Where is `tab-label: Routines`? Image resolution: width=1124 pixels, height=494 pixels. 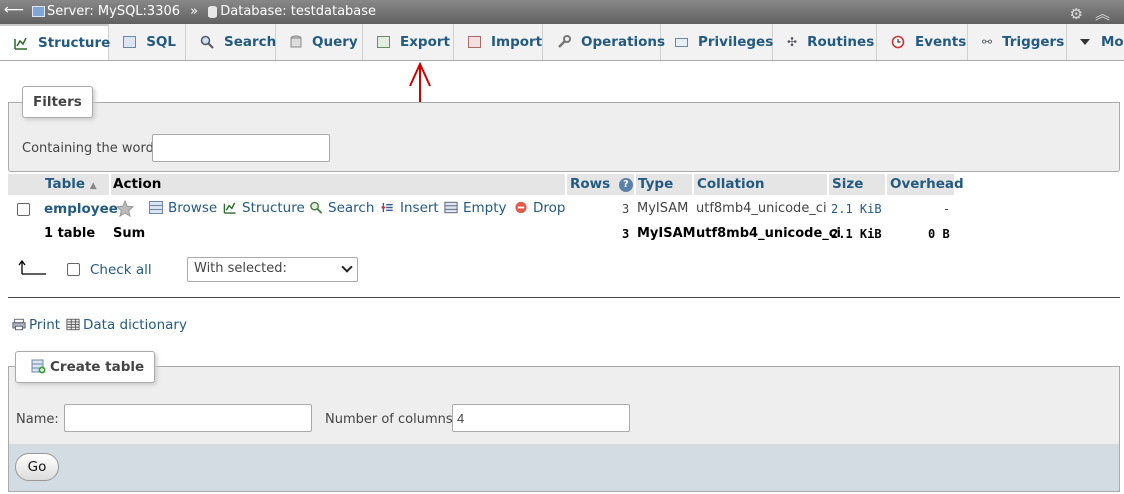 tab-label: Routines is located at coordinates (841, 42).